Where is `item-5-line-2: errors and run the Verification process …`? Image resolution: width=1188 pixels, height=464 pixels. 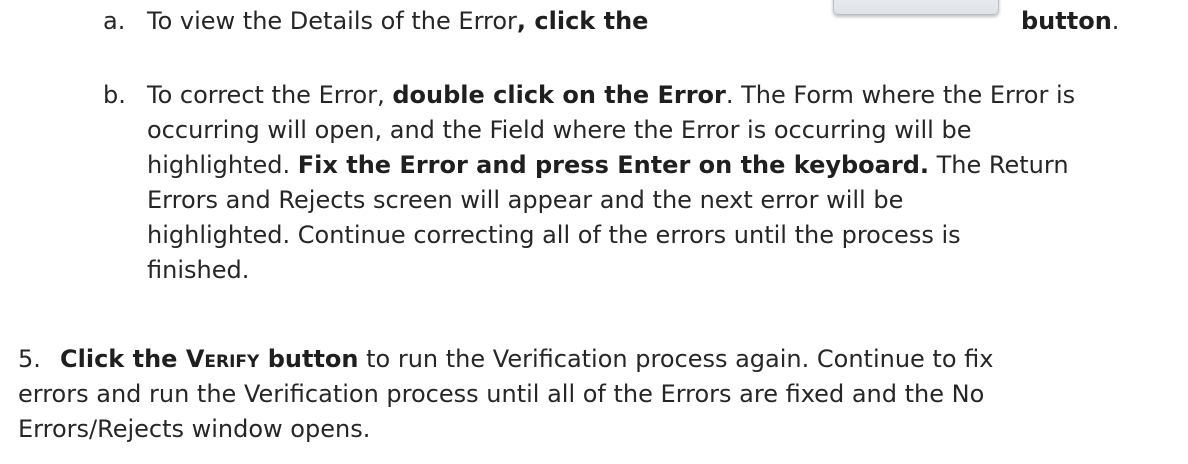
item-5-line-2: errors and run the Verification process … is located at coordinates (501, 394).